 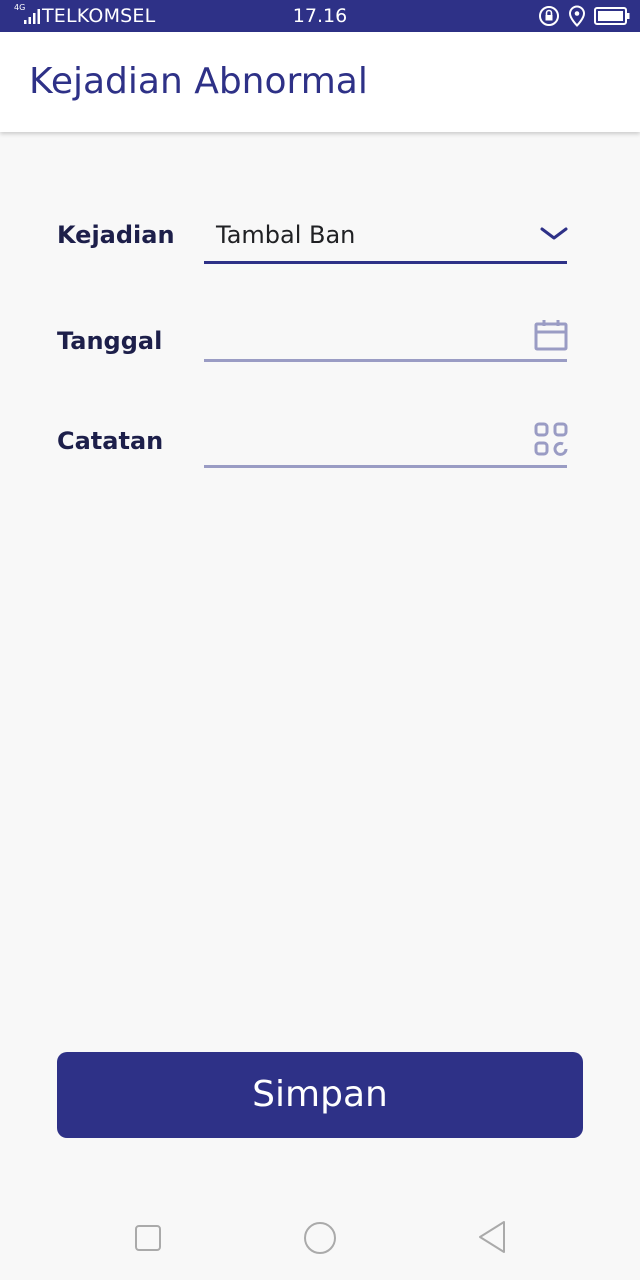 What do you see at coordinates (386, 441) in the screenshot?
I see `catatan-input` at bounding box center [386, 441].